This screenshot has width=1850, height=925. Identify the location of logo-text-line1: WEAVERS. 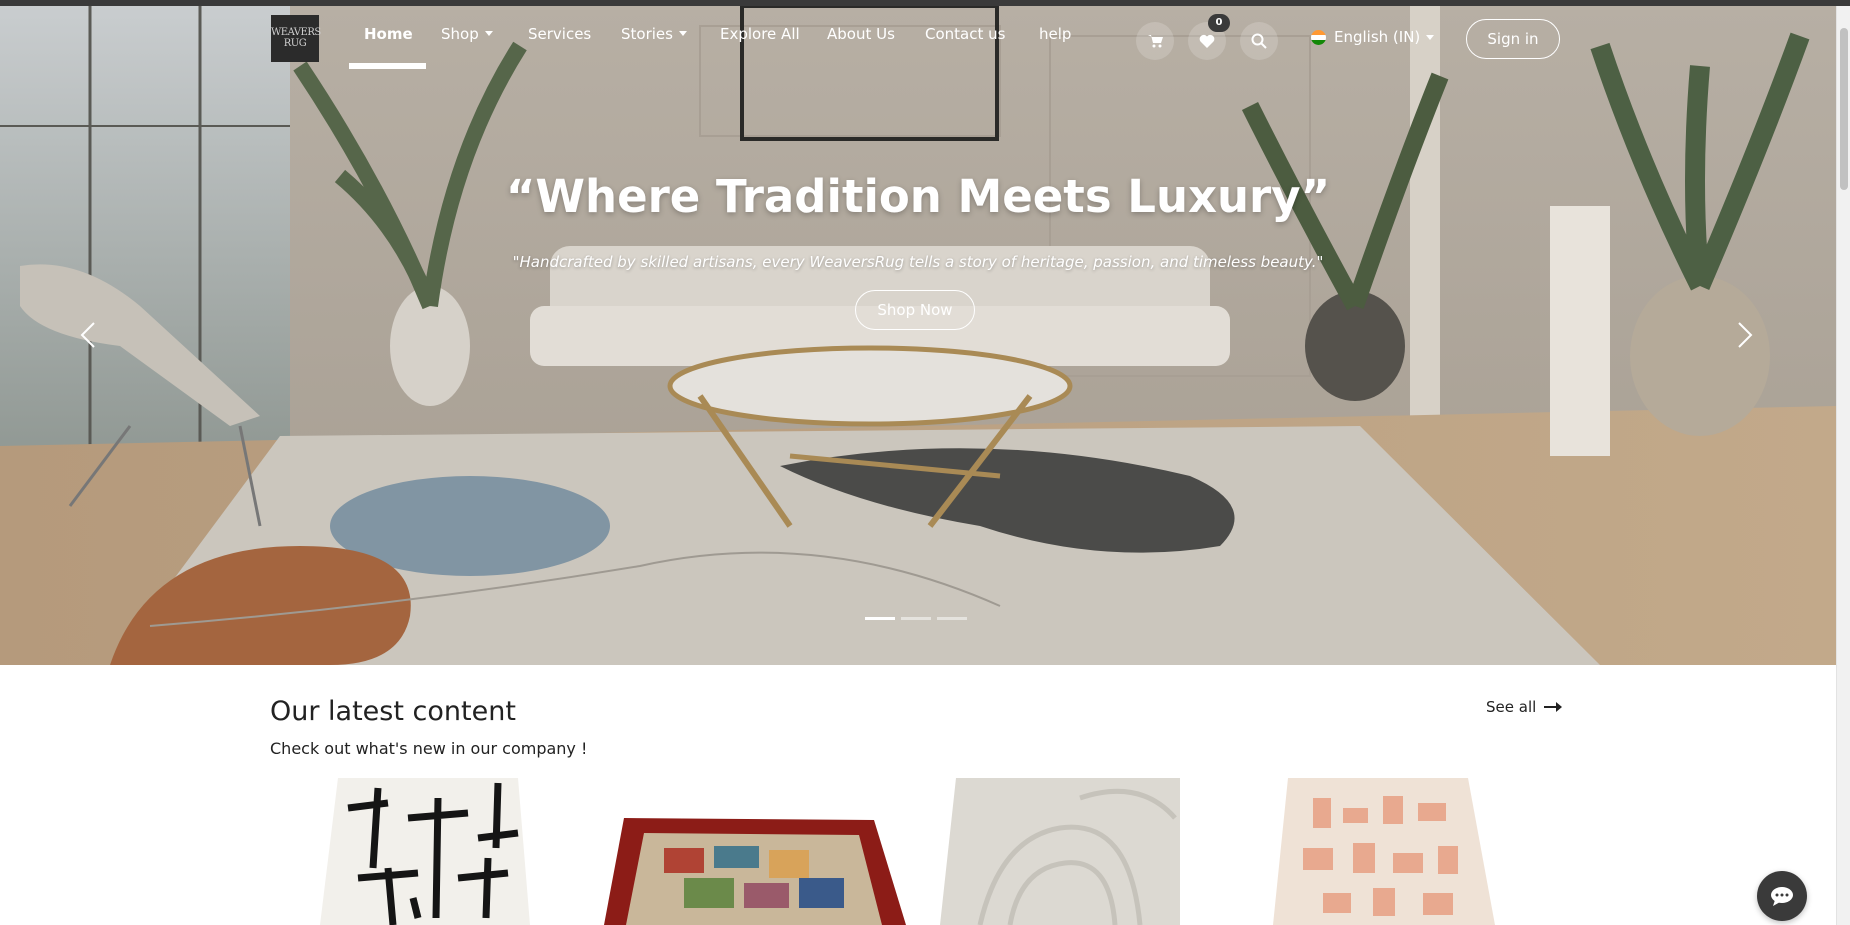
(296, 32).